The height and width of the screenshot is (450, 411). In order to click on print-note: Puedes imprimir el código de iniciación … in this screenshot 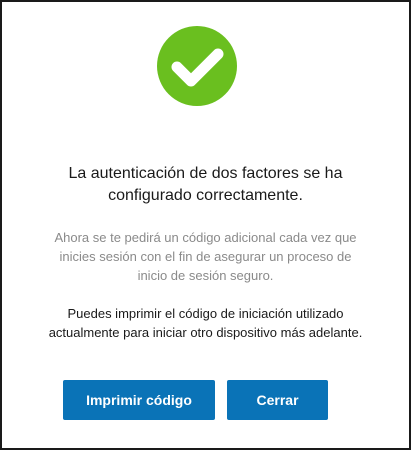, I will do `click(205, 323)`.